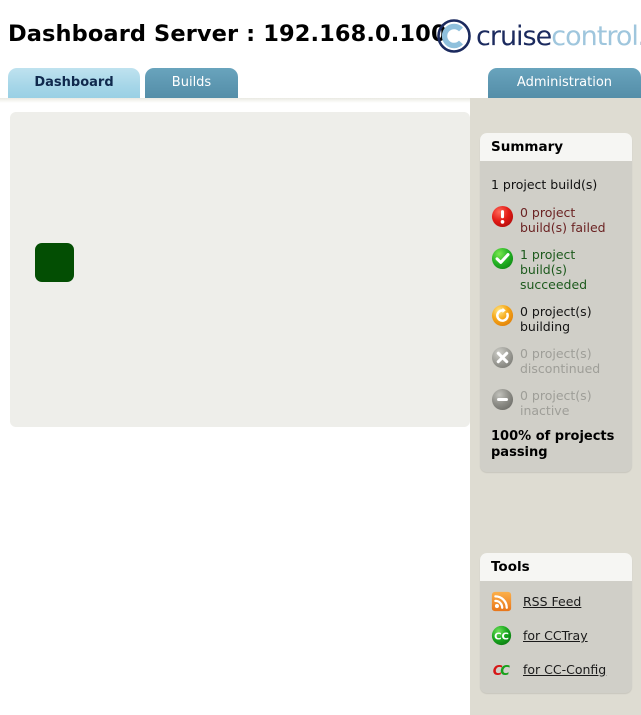  I want to click on logo-word-cruise: cruise, so click(514, 36).